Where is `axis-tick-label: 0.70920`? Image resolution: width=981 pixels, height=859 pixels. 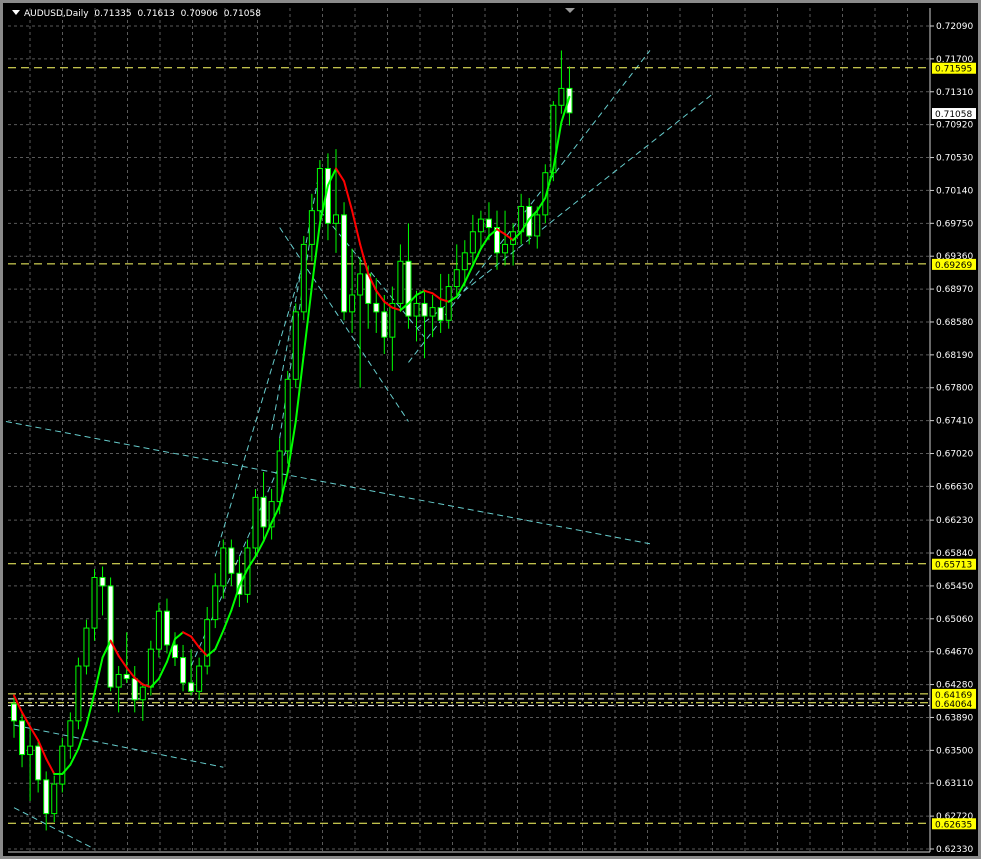 axis-tick-label: 0.70920 is located at coordinates (954, 126).